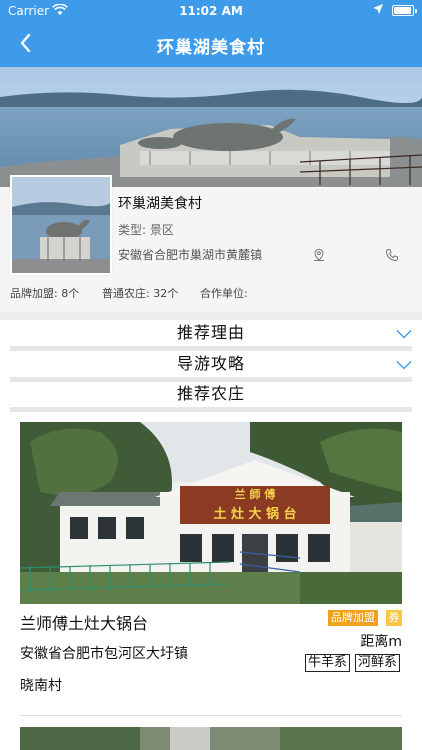 This screenshot has width=422, height=750. Describe the element at coordinates (353, 618) in the screenshot. I see `brand-tag: 品牌加盟` at that location.